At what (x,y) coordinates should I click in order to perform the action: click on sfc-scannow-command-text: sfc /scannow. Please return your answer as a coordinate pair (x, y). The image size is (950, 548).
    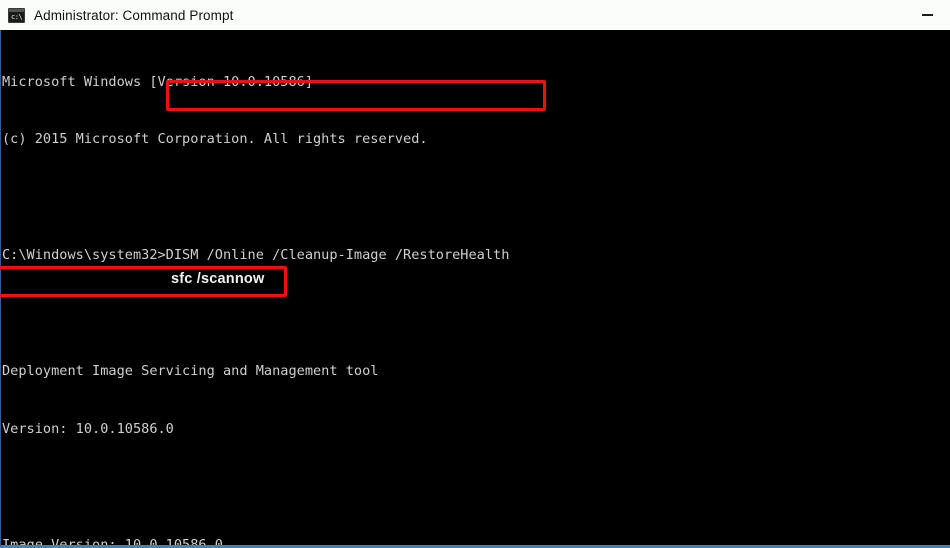
    Looking at the image, I should click on (218, 279).